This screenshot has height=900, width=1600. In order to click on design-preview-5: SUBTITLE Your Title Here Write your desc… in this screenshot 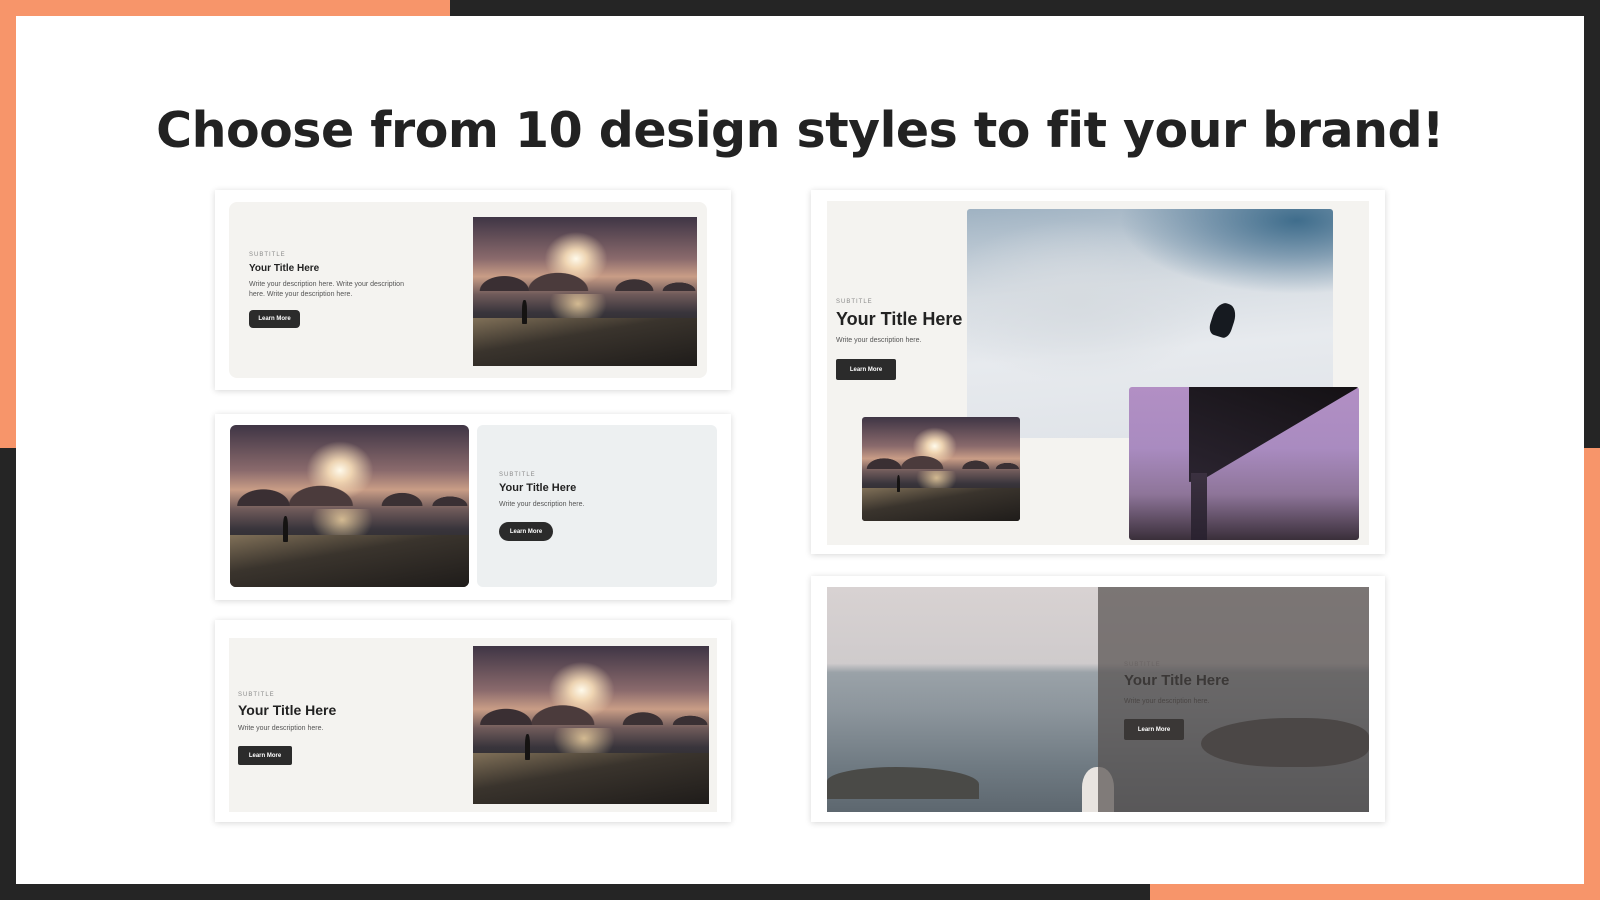, I will do `click(1098, 699)`.